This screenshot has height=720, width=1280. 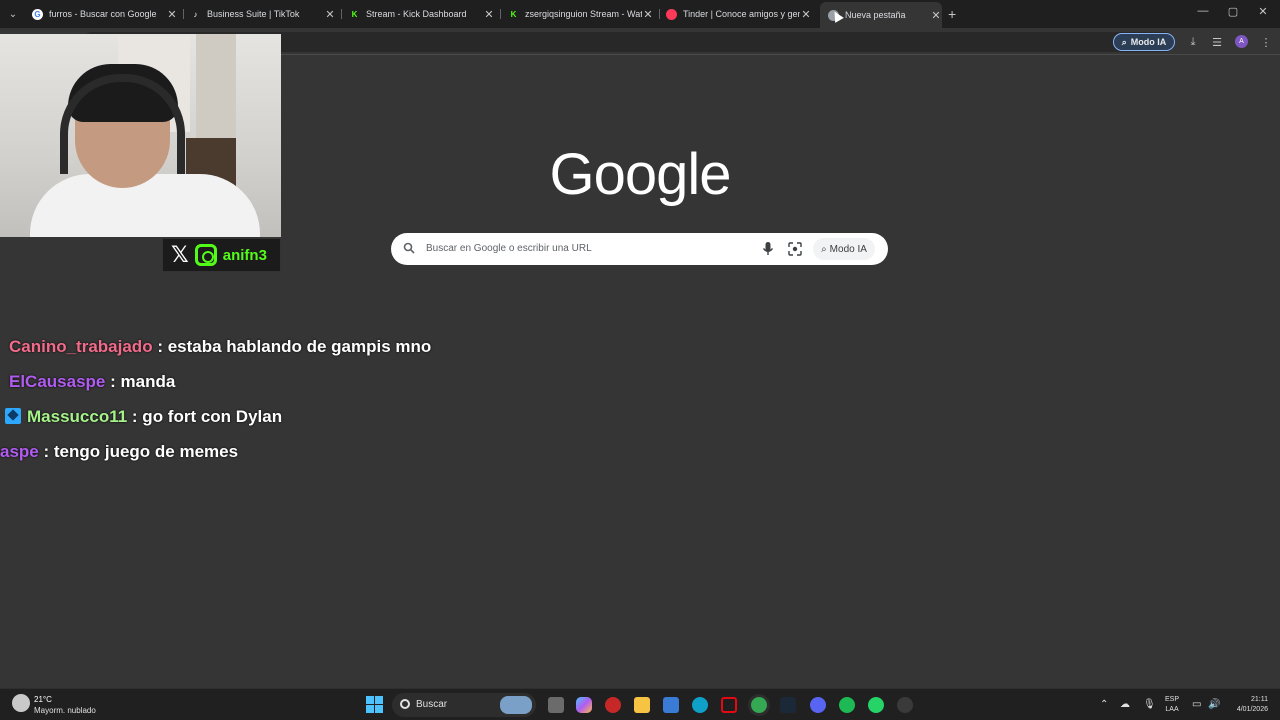 What do you see at coordinates (81, 346) in the screenshot?
I see `chat-username: Canino_trabajado` at bounding box center [81, 346].